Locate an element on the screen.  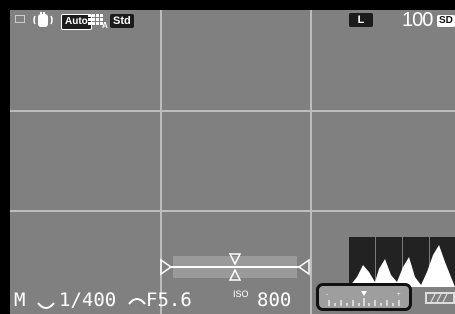
af-grid-icon: A is located at coordinates (98, 22).